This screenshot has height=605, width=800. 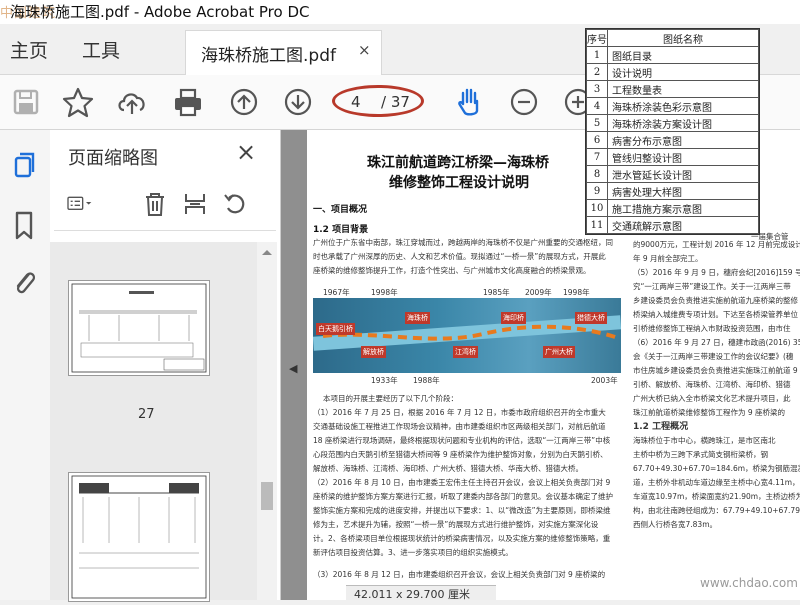 I want to click on rotate-page-icon, so click(x=235, y=204).